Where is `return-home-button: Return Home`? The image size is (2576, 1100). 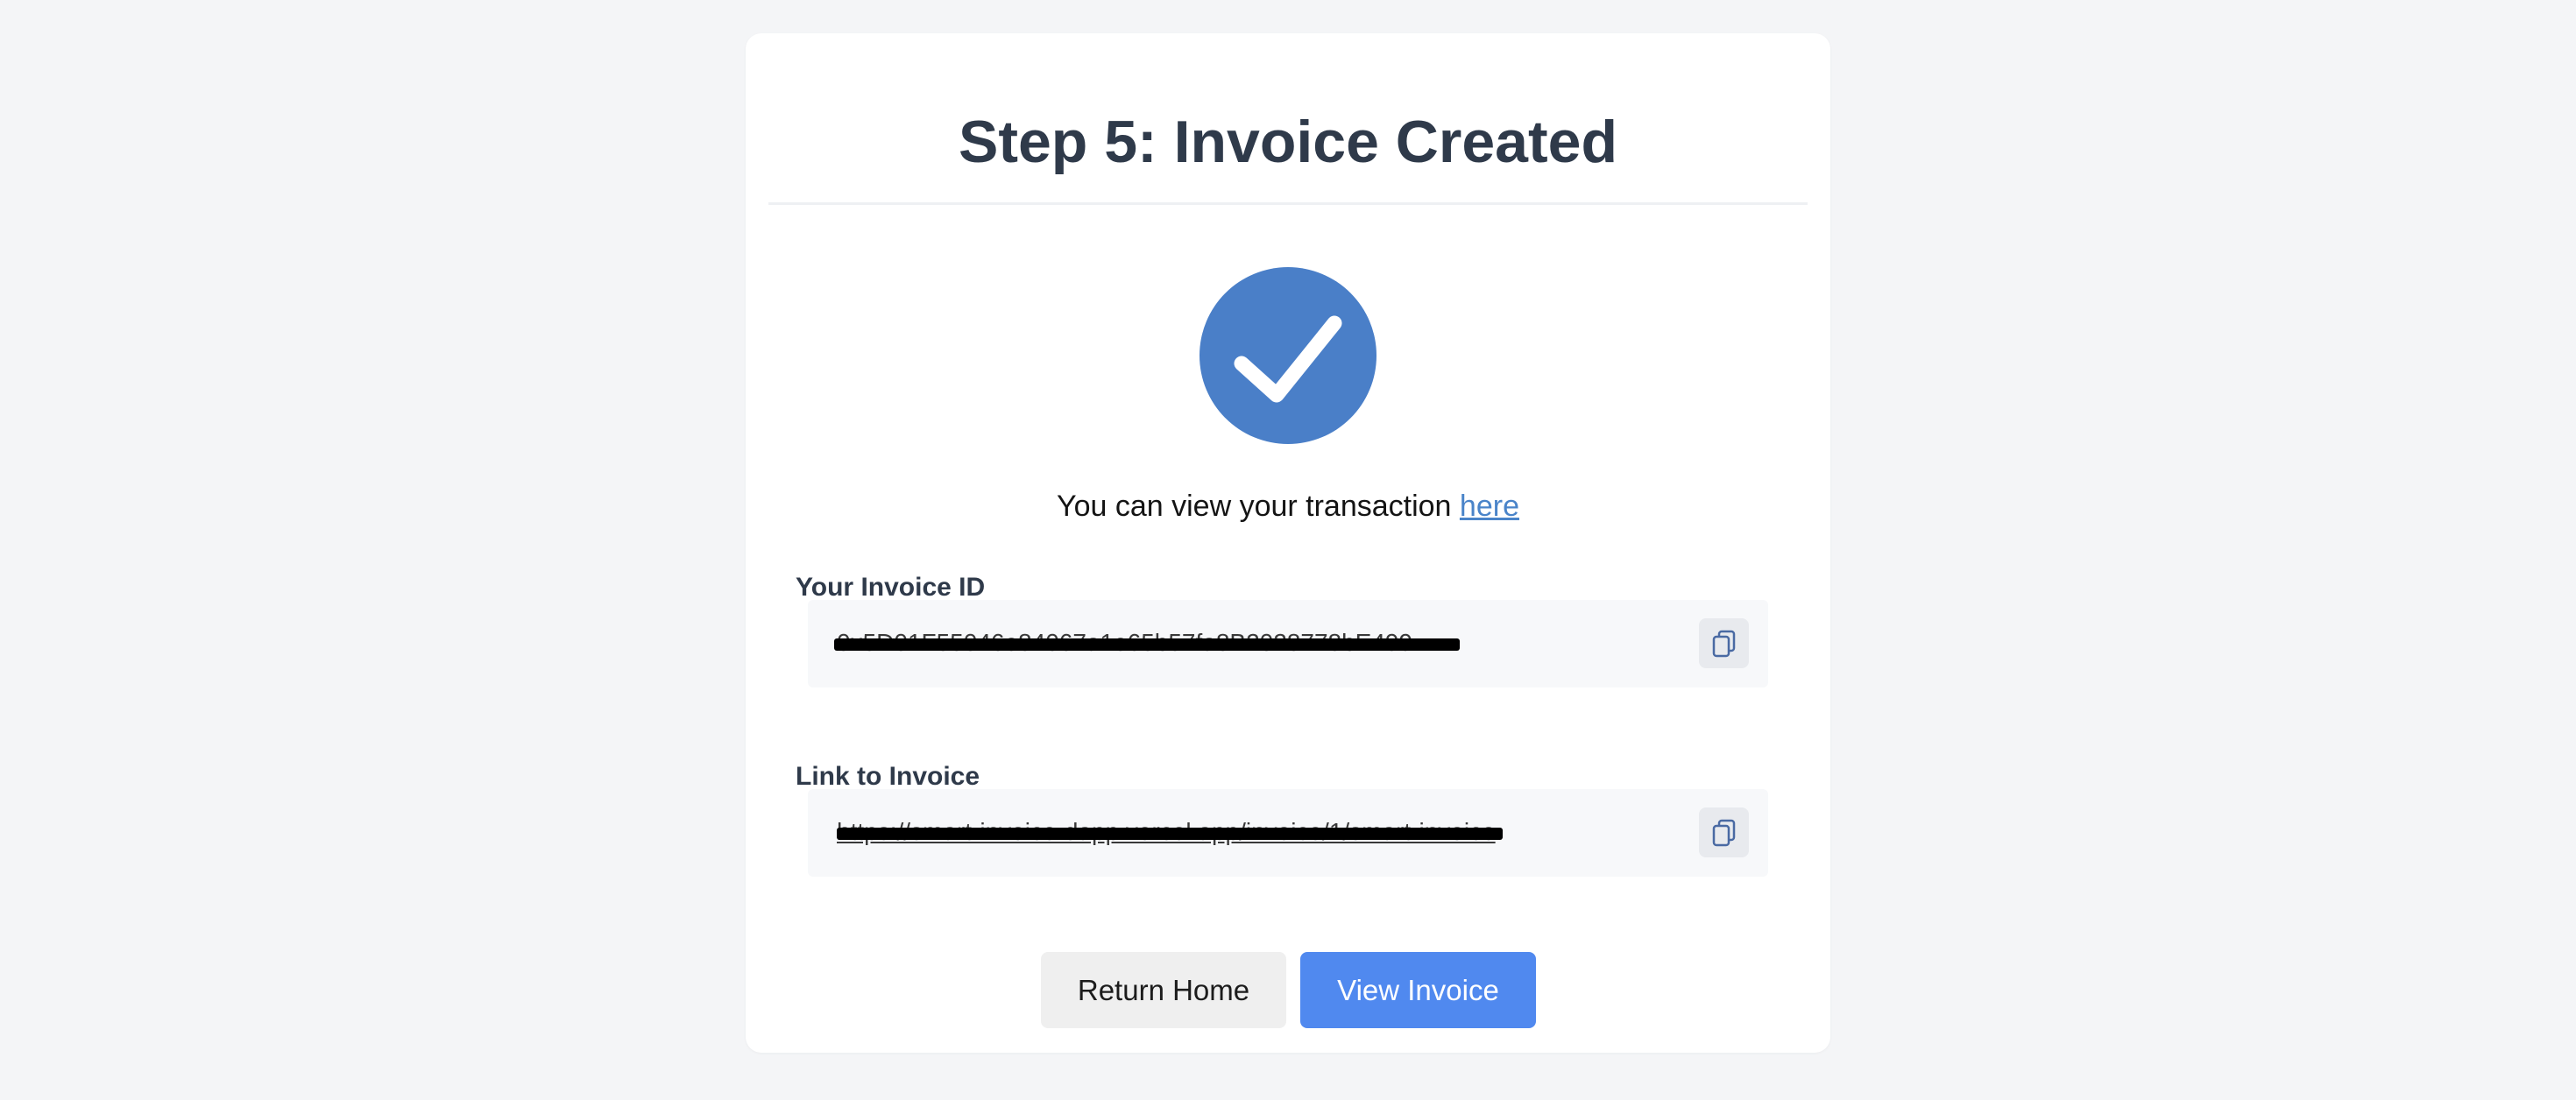 return-home-button: Return Home is located at coordinates (1163, 990).